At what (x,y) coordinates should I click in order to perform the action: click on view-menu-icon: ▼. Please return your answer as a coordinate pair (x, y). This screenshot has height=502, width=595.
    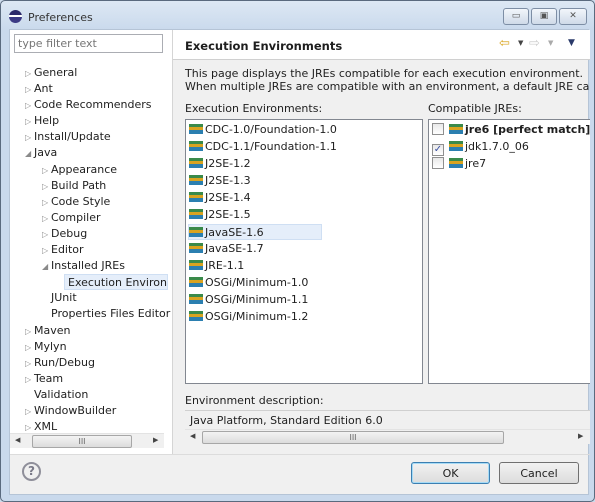
    Looking at the image, I should click on (571, 43).